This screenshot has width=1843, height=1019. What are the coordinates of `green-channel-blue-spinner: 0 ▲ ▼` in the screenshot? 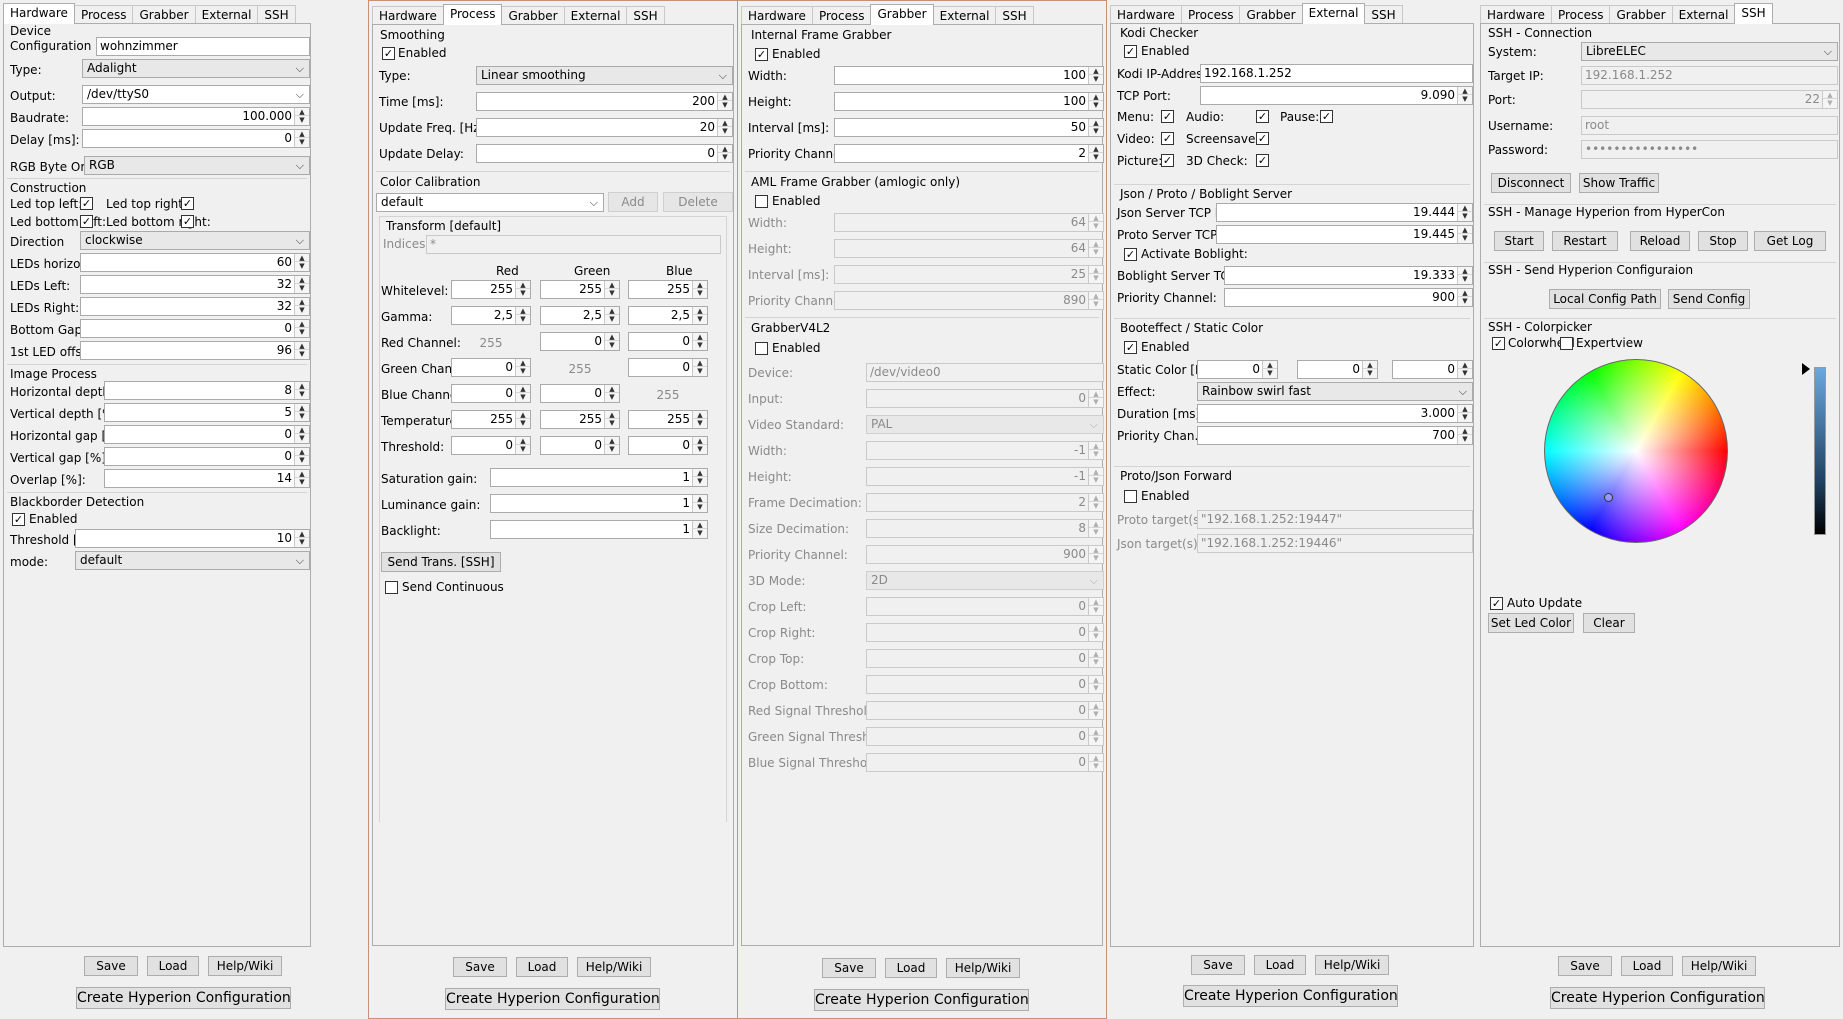 It's located at (668, 367).